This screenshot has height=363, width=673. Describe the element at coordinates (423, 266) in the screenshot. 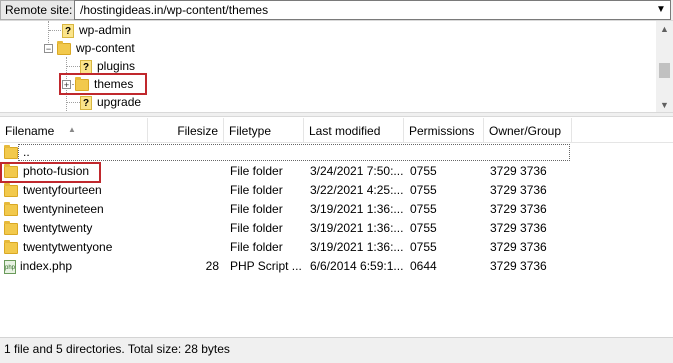

I see `perms-text: 0644` at that location.